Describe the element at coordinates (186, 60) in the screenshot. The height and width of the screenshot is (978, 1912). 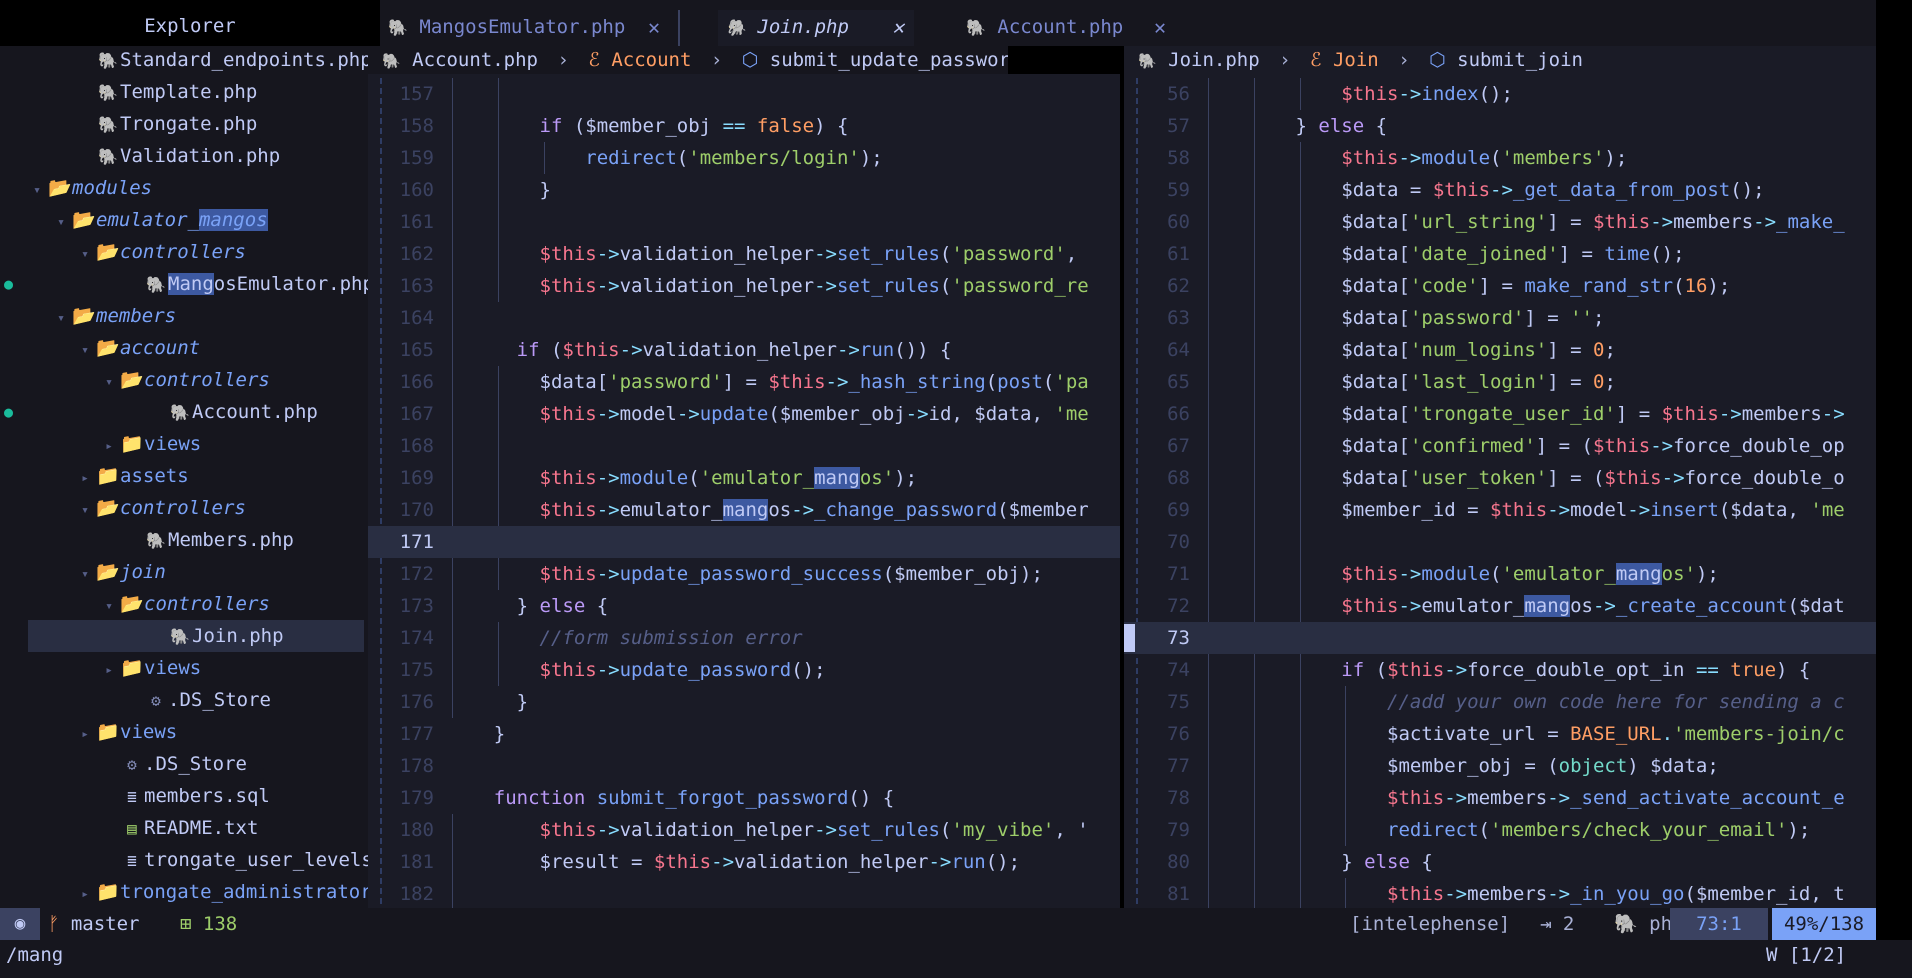
I see `tree-file: 🐘 Standard_endpoints.php` at that location.